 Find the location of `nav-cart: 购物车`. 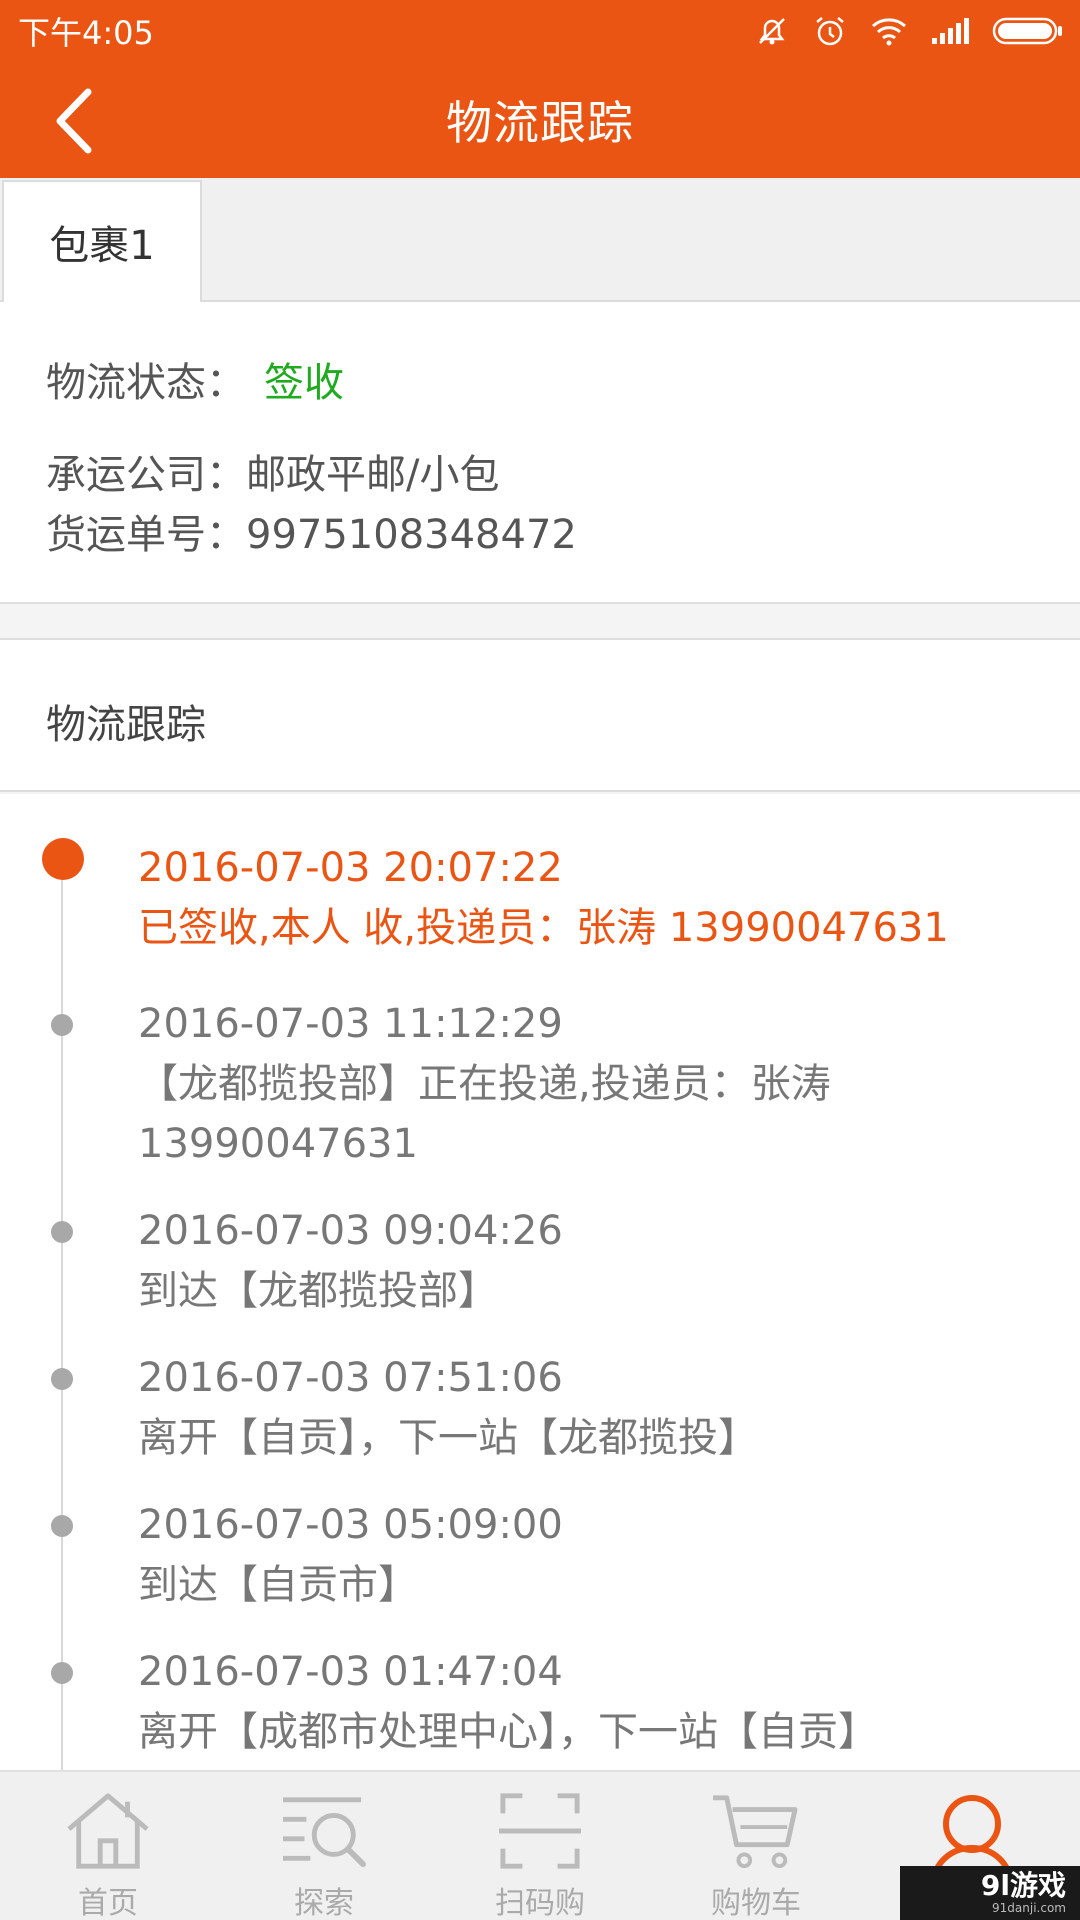

nav-cart: 购物车 is located at coordinates (756, 1846).